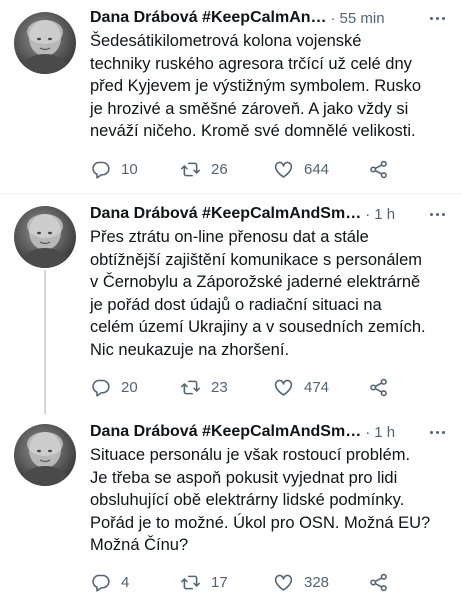  What do you see at coordinates (362, 18) in the screenshot?
I see `tweet-time: 55 min` at bounding box center [362, 18].